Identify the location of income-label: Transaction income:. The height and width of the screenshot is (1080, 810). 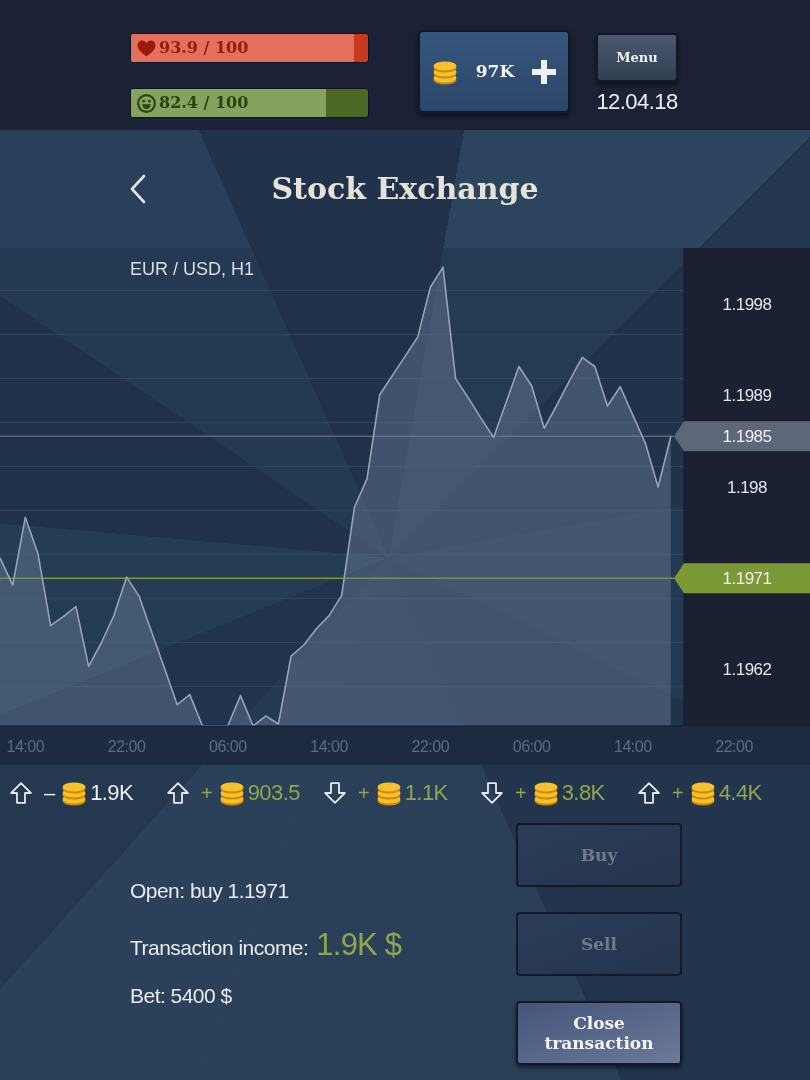
(219, 948).